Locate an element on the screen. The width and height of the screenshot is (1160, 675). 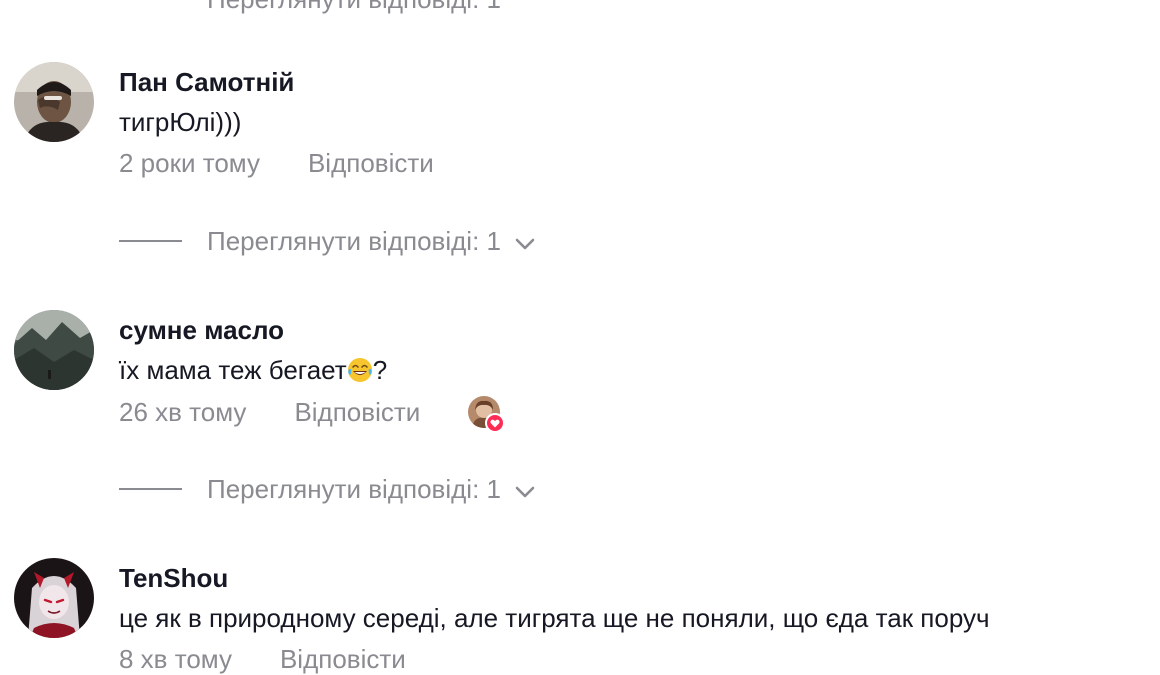
comment-meta: 26 хв тому Відповісти is located at coordinates (312, 414).